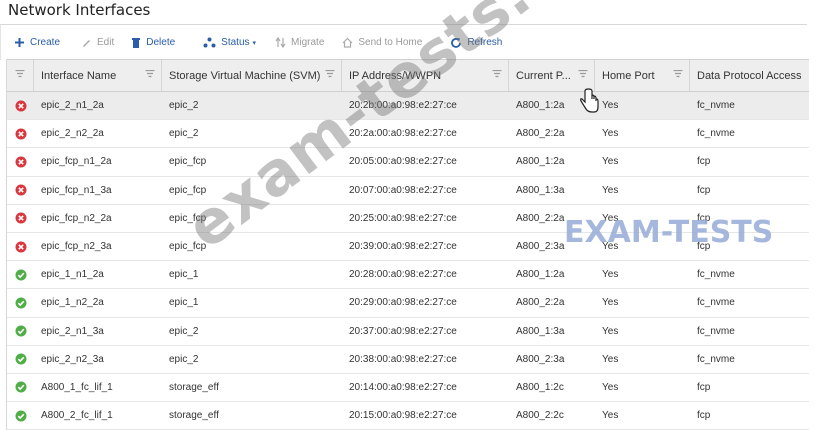 The width and height of the screenshot is (818, 430). I want to click on interface-name-cell: epic_fcp_n1_3a, so click(76, 190).